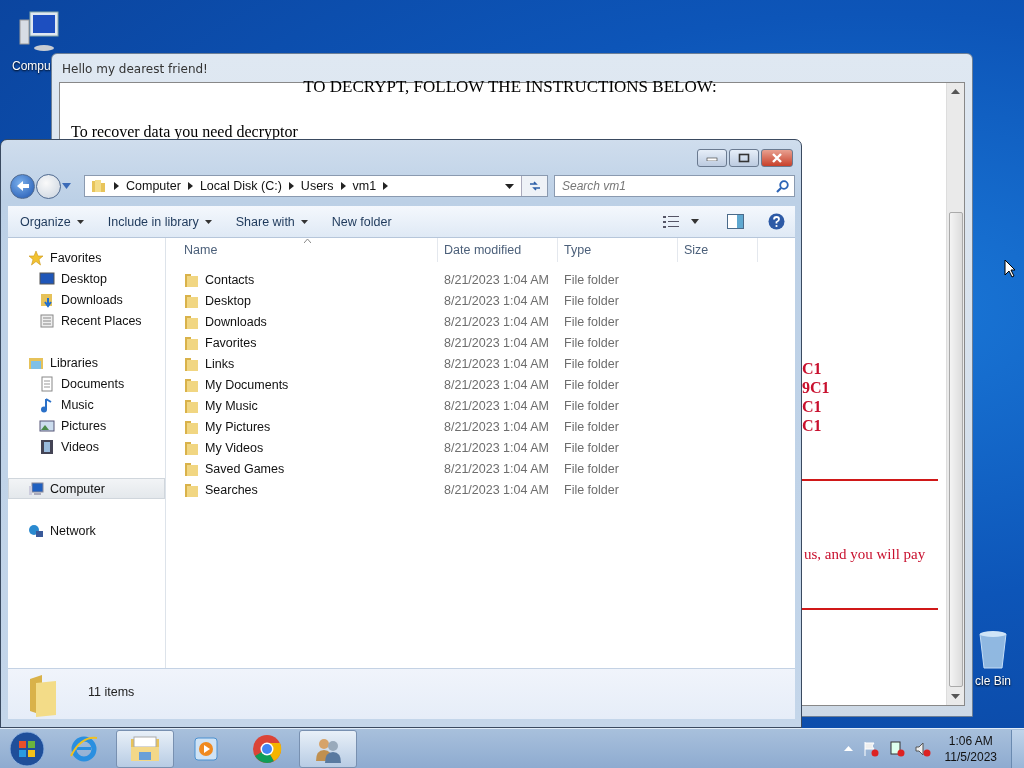 This screenshot has width=1024, height=768. Describe the element at coordinates (231, 342) in the screenshot. I see `file-name: Favorites` at that location.